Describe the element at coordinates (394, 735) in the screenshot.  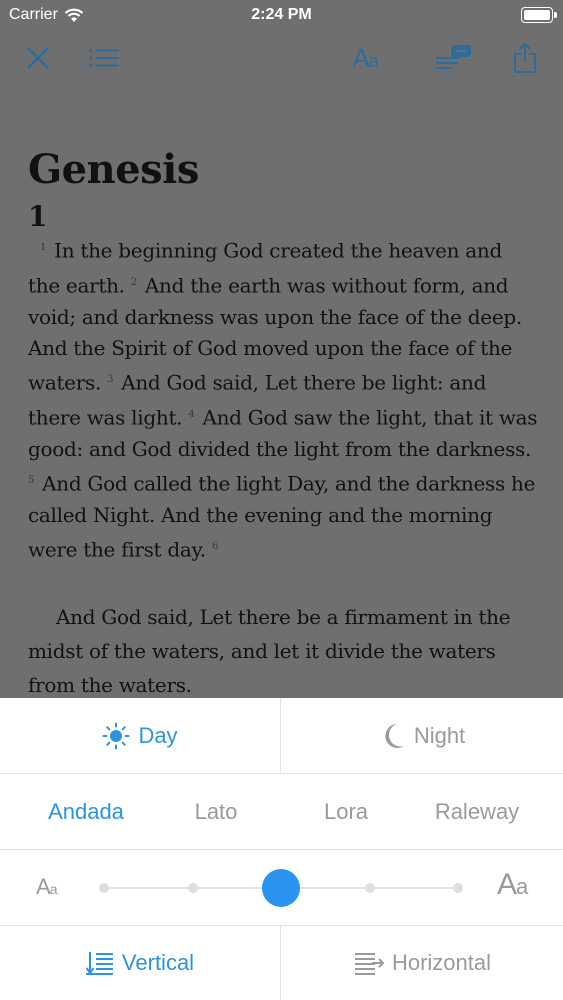
I see `moon-icon` at that location.